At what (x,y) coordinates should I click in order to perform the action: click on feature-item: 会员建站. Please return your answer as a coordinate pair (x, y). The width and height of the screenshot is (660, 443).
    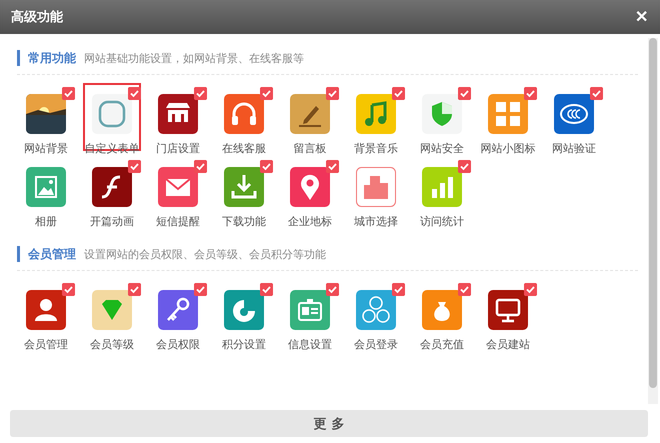
    Looking at the image, I should click on (508, 313).